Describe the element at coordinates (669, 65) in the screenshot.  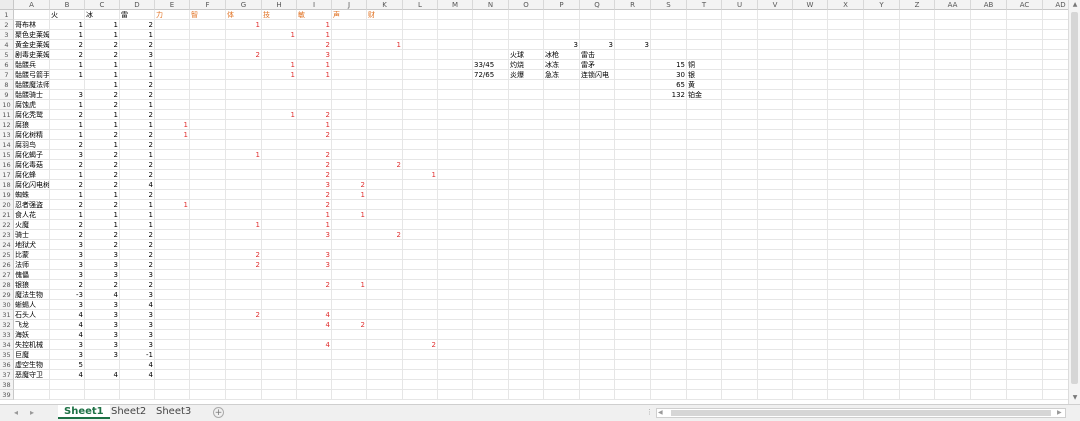
I see `cell: 15` at that location.